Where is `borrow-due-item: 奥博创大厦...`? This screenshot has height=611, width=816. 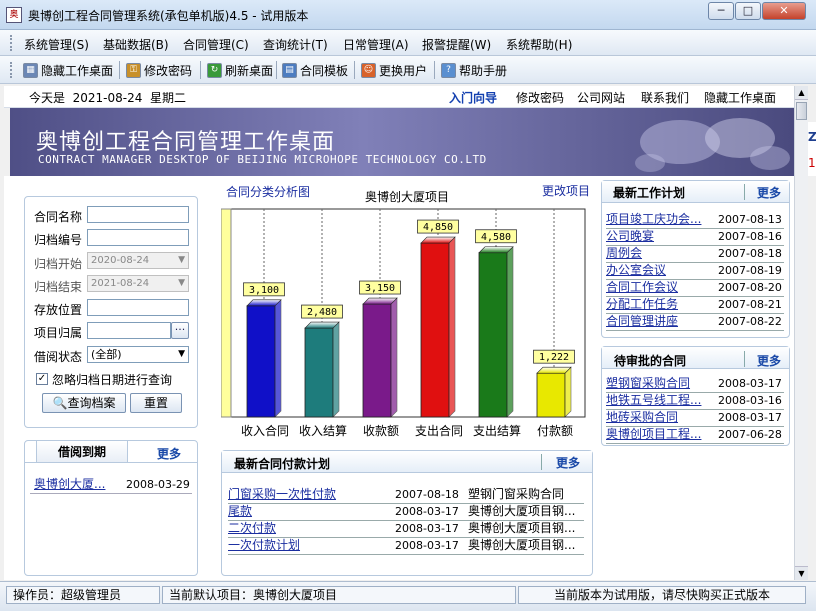
borrow-due-item: 奥博创大厦... is located at coordinates (69, 484).